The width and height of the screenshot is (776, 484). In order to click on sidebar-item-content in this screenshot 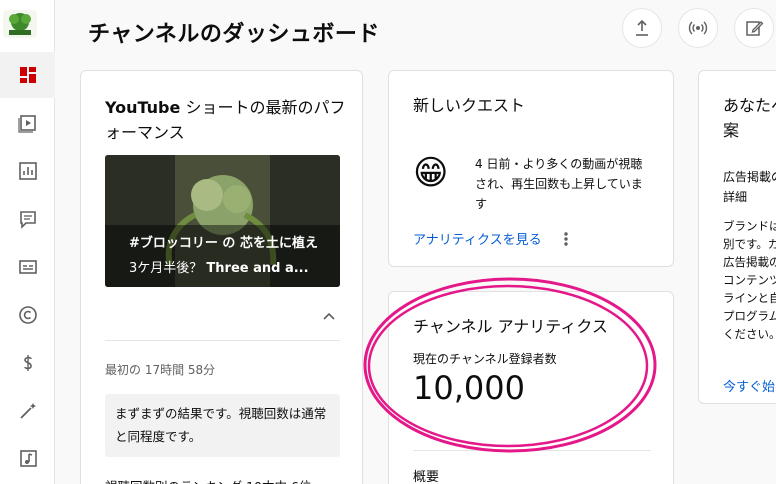, I will do `click(27, 123)`.